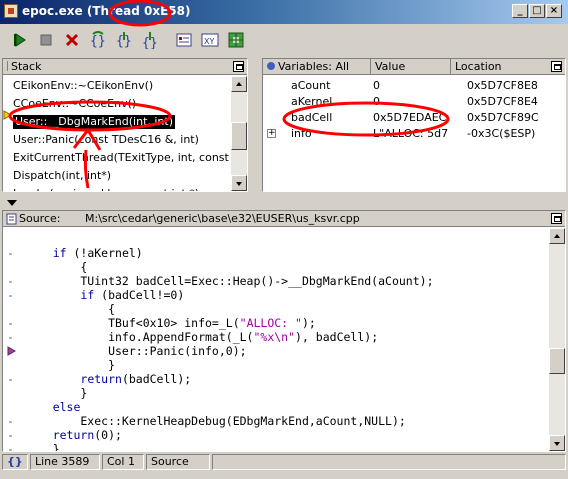  I want to click on stack-scrollbar, so click(239, 133).